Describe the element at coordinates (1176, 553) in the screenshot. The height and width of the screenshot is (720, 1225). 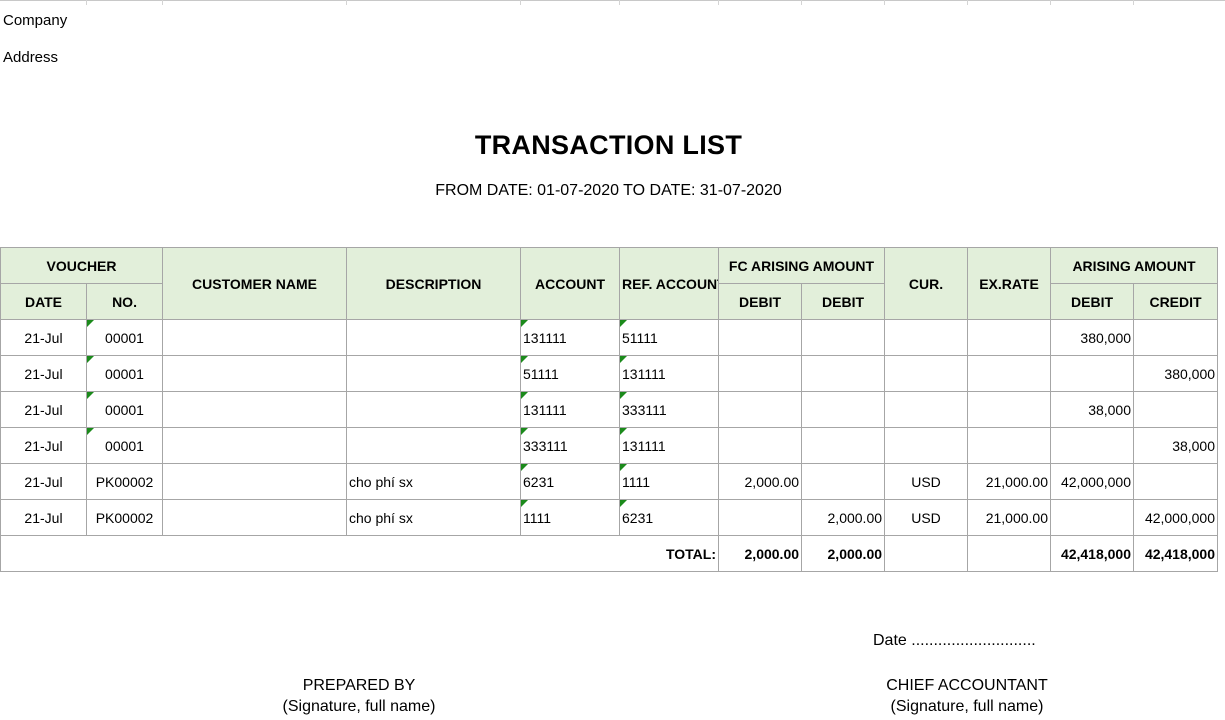
I see `total-credit: 42,418,000` at that location.